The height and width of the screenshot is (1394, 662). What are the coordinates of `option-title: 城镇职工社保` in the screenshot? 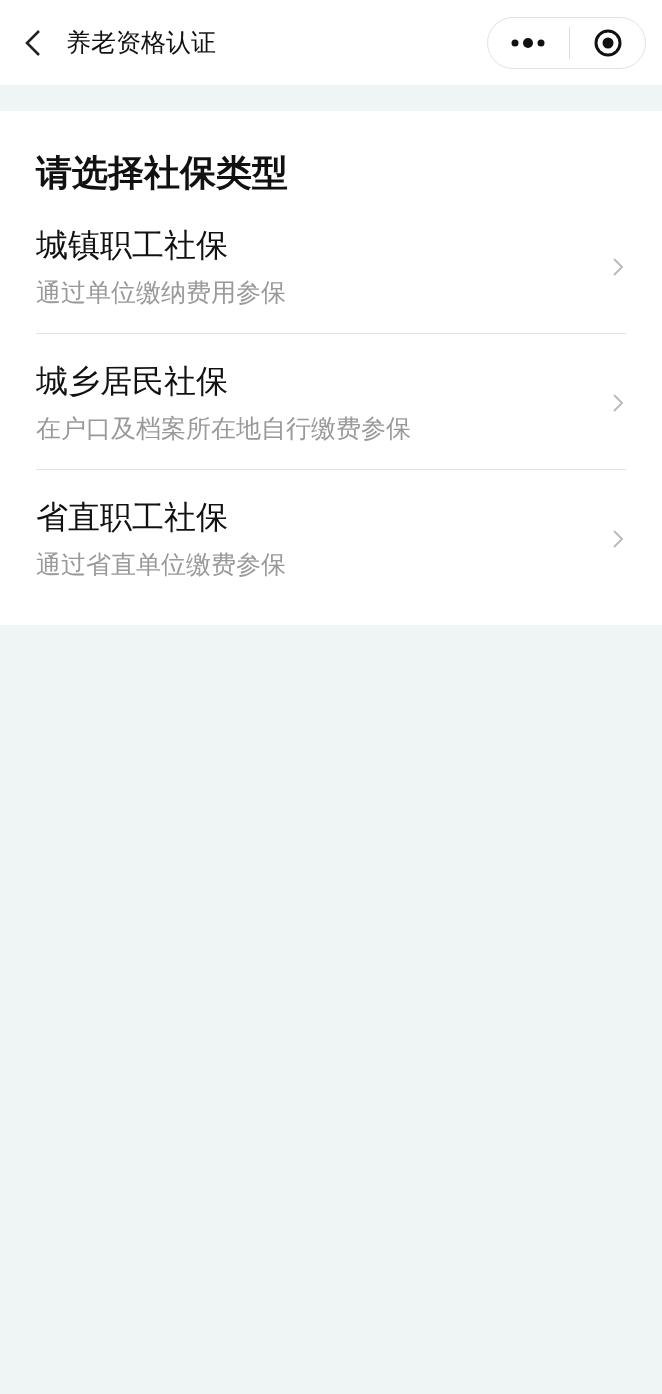 It's located at (132, 245).